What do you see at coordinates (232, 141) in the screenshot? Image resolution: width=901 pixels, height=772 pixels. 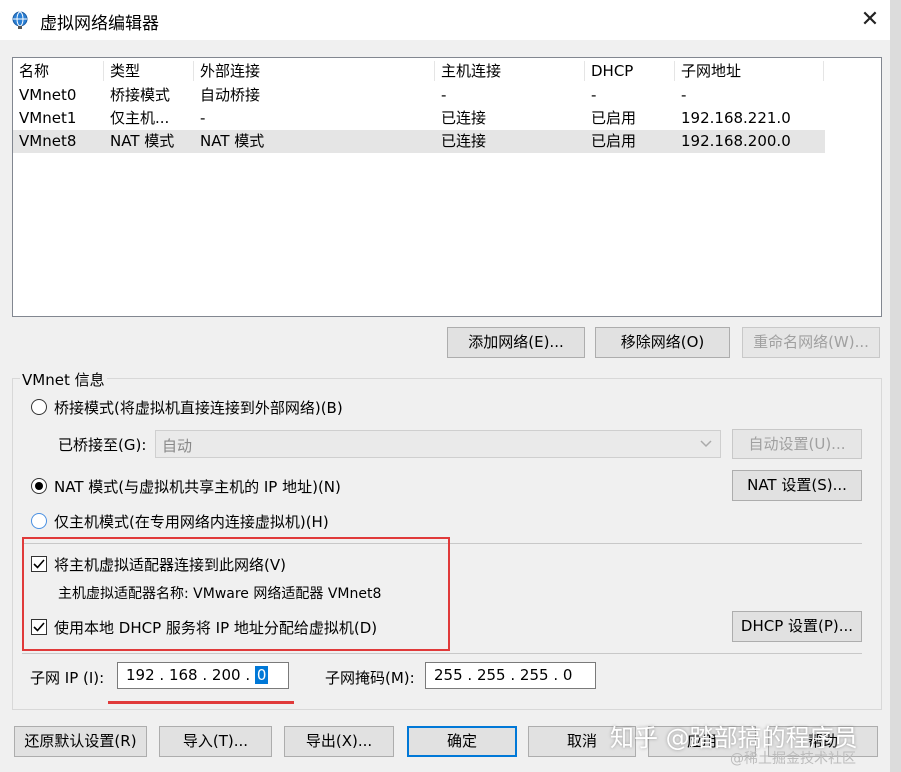 I see `cell-external: NAT 模式` at bounding box center [232, 141].